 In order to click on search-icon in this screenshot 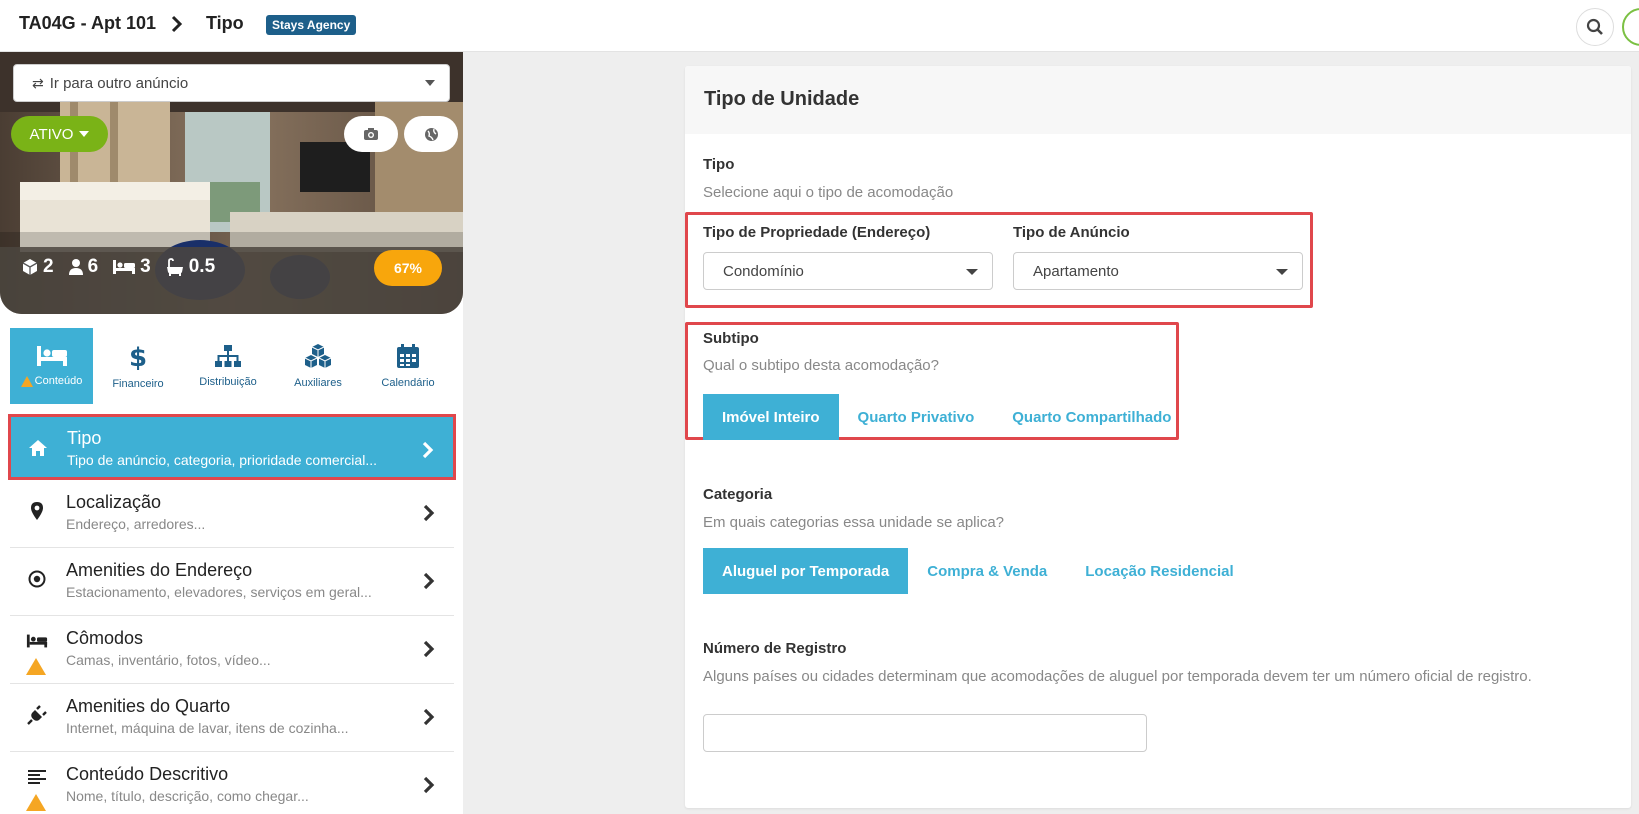, I will do `click(1594, 26)`.